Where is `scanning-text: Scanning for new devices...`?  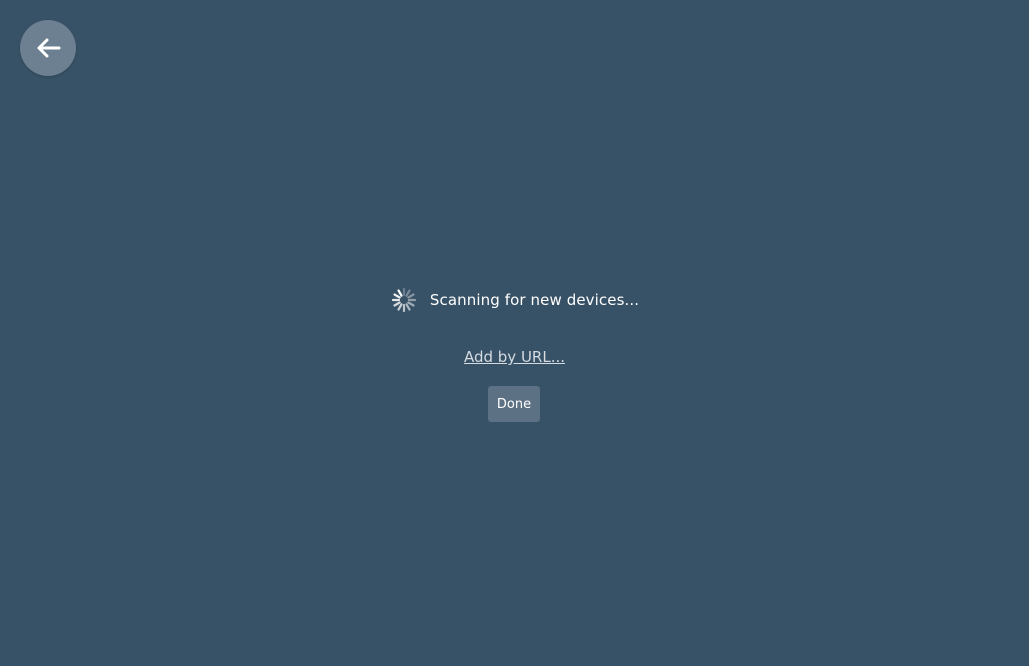 scanning-text: Scanning for new devices... is located at coordinates (534, 300).